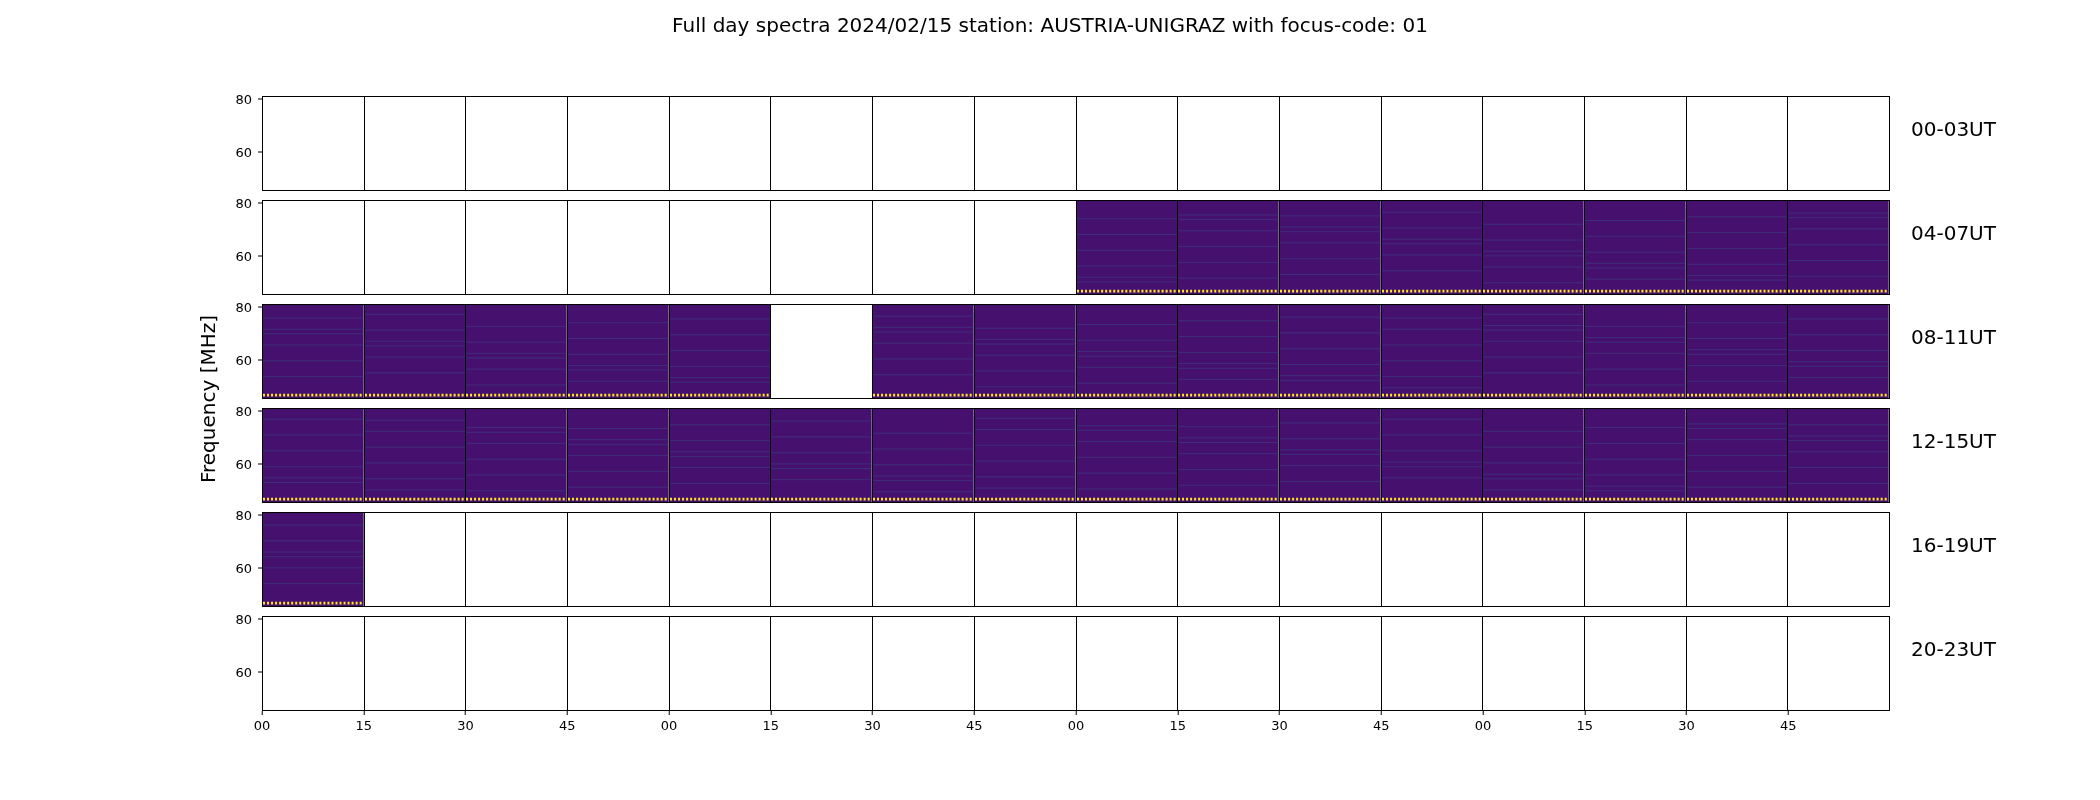 This screenshot has height=800, width=2100. I want to click on row-time-label: 16-19UT, so click(1953, 545).